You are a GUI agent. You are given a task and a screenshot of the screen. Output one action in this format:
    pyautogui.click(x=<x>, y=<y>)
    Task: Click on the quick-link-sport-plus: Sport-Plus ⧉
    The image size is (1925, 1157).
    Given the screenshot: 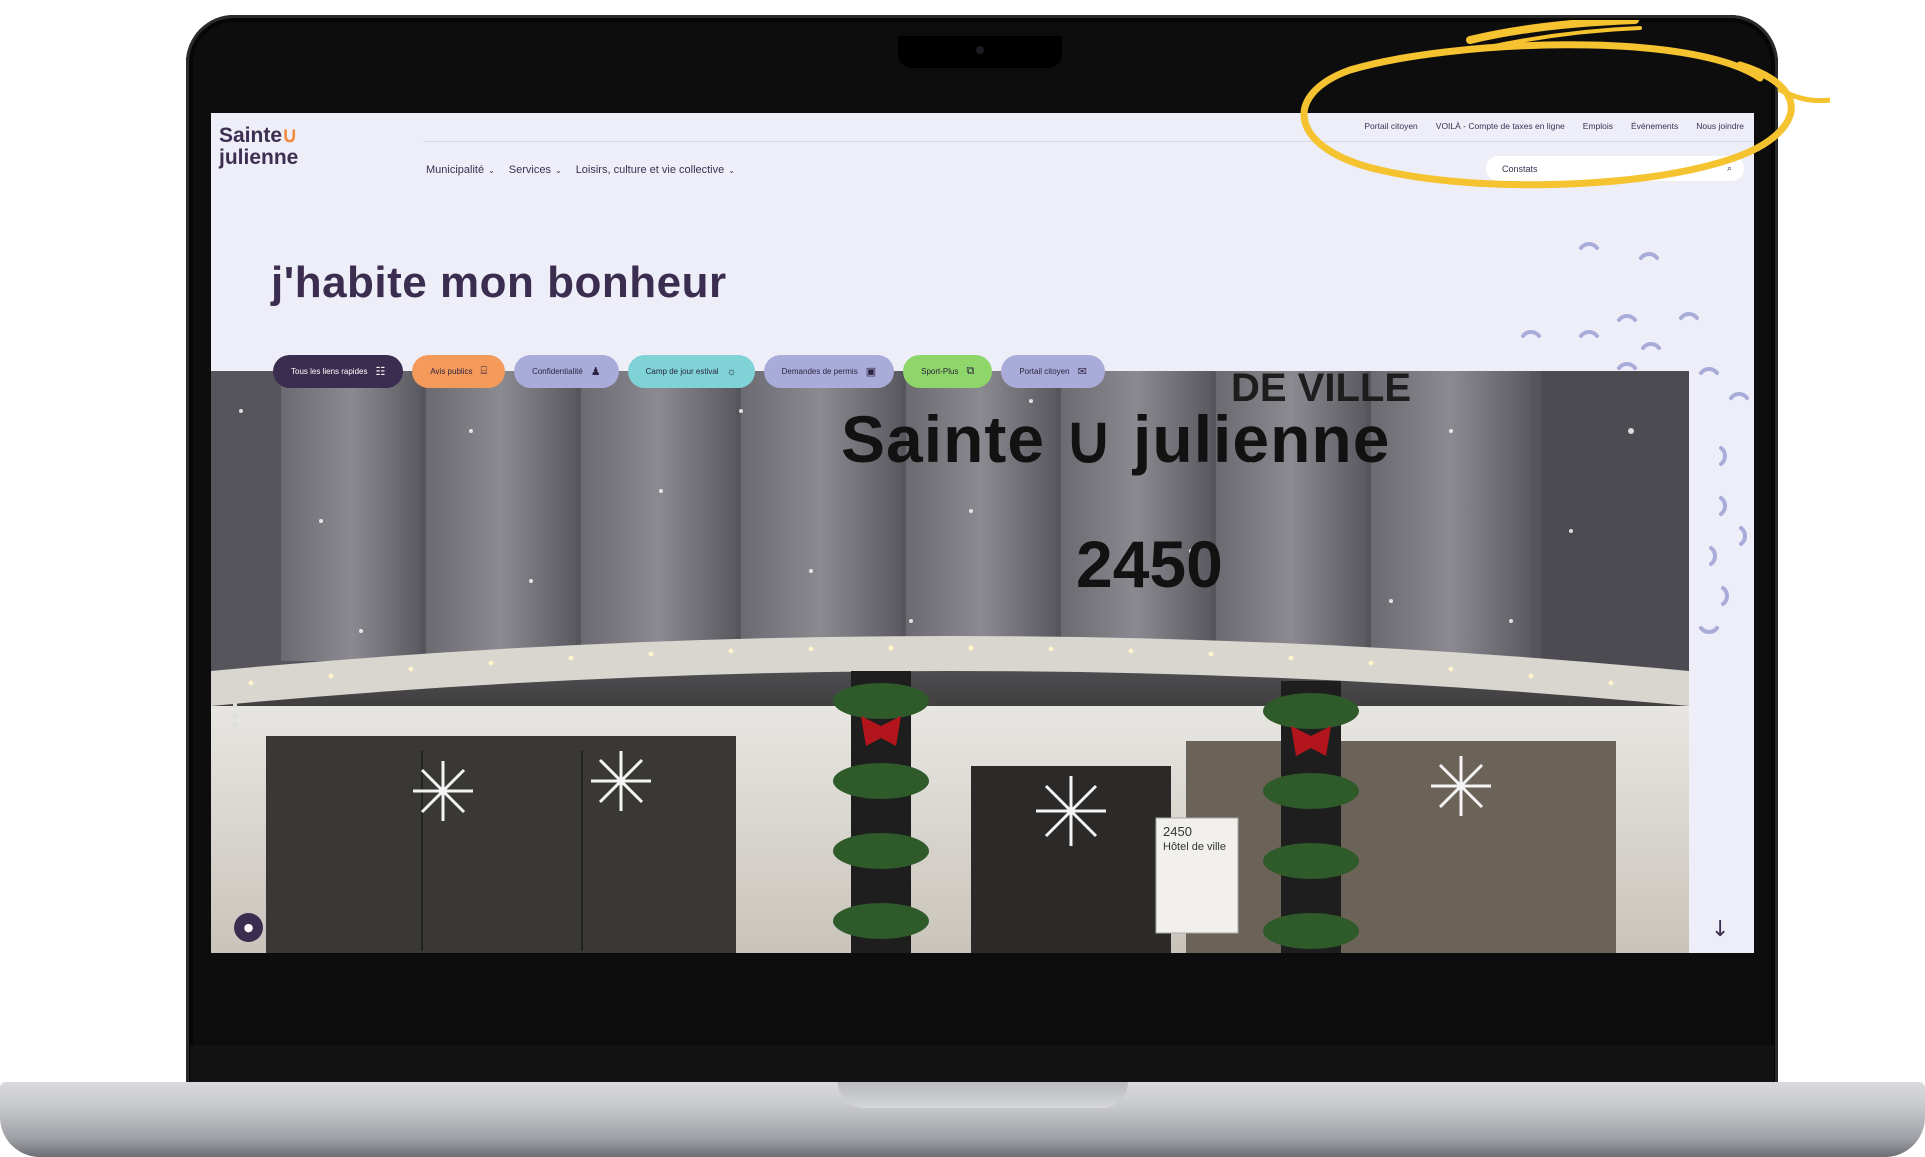 What is the action you would take?
    pyautogui.click(x=948, y=371)
    